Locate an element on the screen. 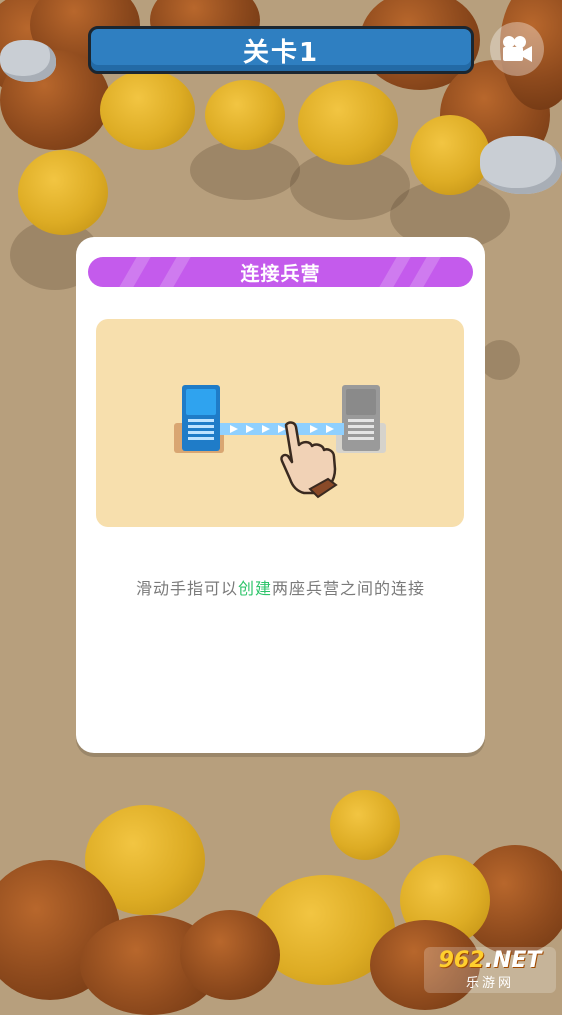 The image size is (562, 1015). connection-line is located at coordinates (282, 429).